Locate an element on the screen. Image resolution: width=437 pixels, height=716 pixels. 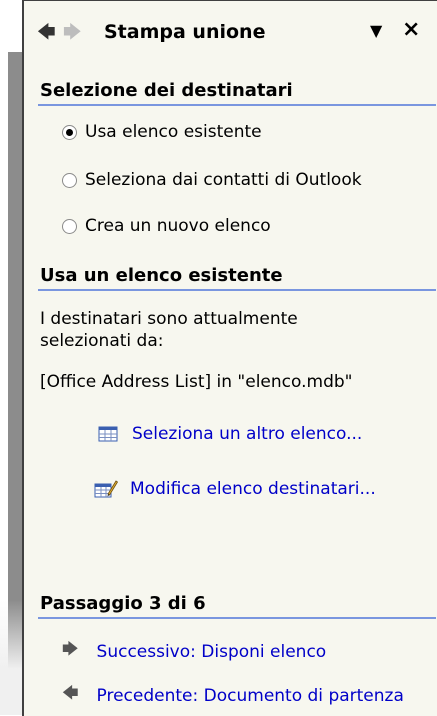
chevron-down-icon: ▼ is located at coordinates (376, 30).